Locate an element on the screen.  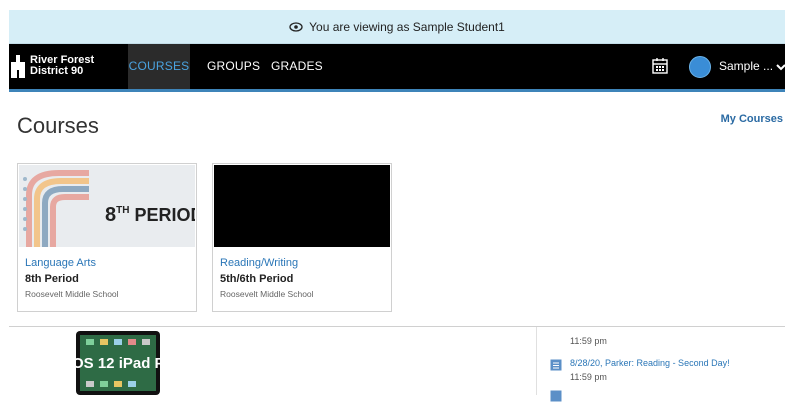
course-image is located at coordinates (302, 206).